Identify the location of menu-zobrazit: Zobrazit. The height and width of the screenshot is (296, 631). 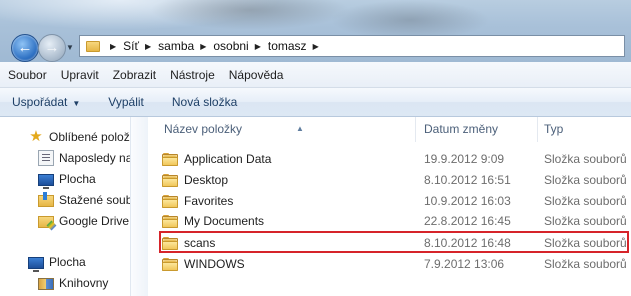
(134, 75).